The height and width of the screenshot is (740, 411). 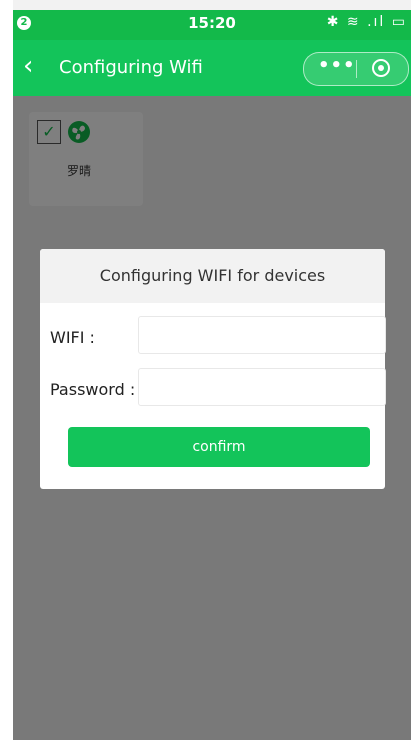 I want to click on wifi-label: WIFI :, so click(x=72, y=337).